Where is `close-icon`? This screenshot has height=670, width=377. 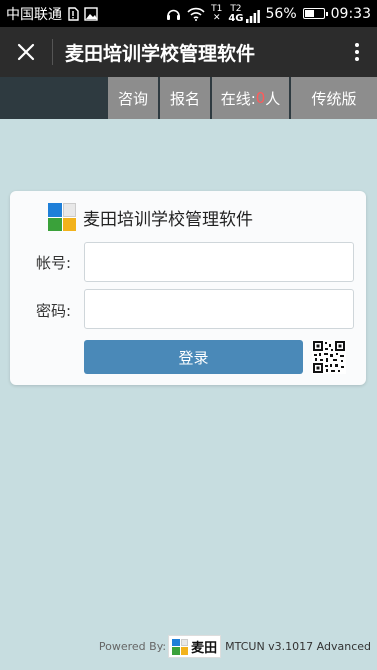 close-icon is located at coordinates (26, 52).